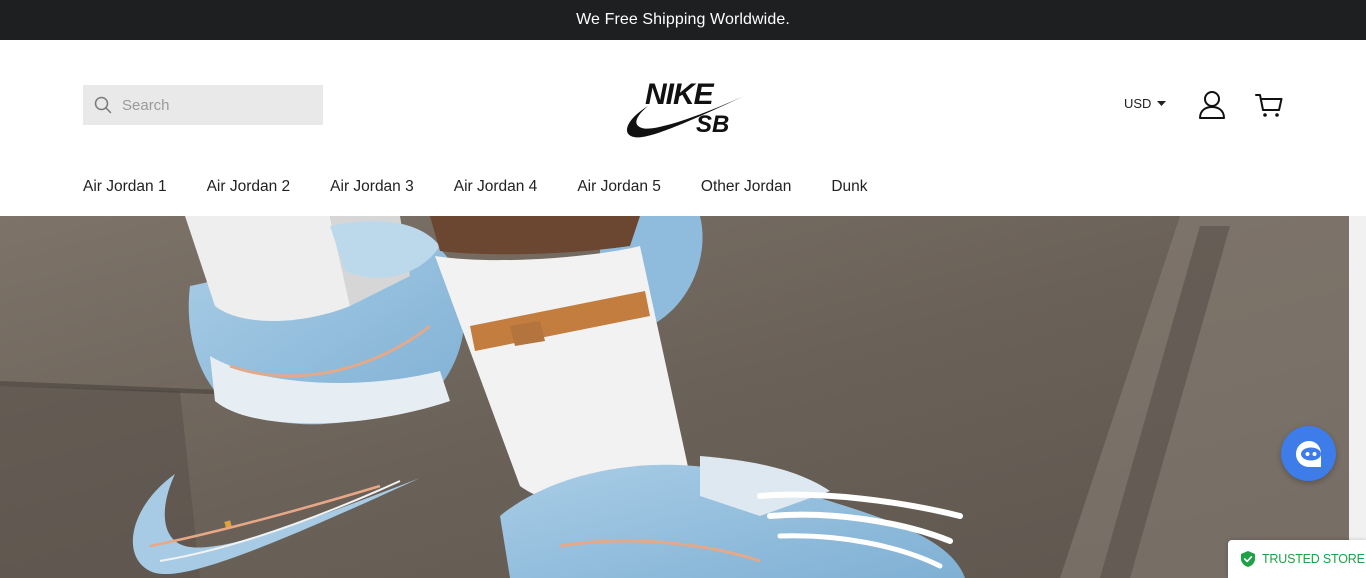 Image resolution: width=1366 pixels, height=578 pixels. I want to click on nav-item-air-jordan-4: Air Jordan 4, so click(496, 187).